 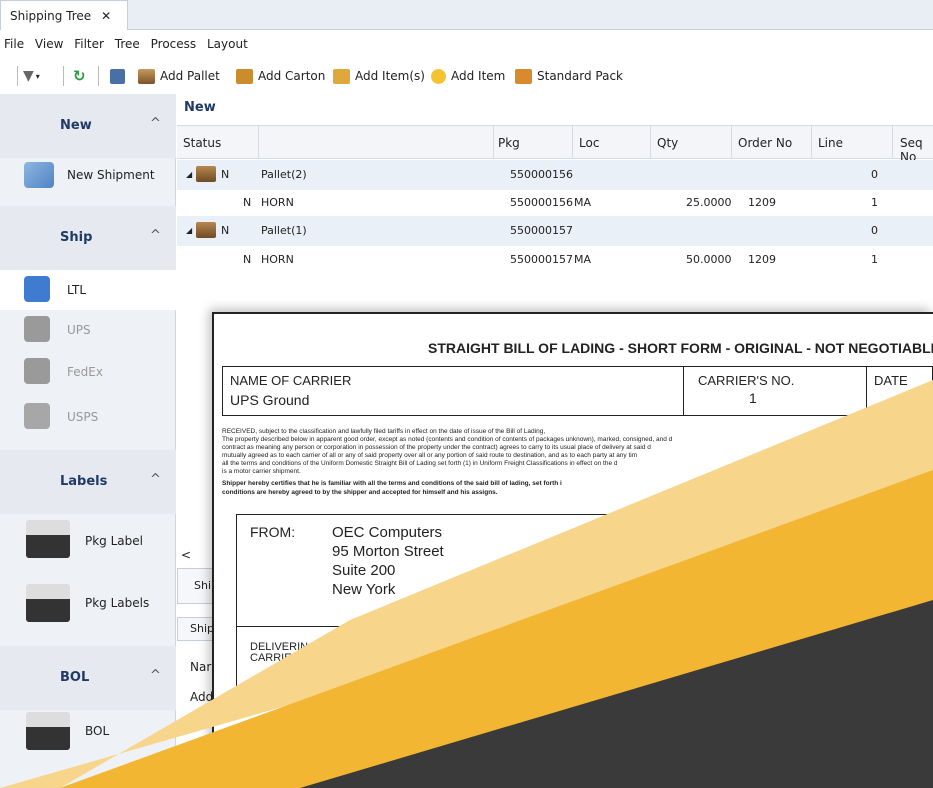 I want to click on section-header-labels: Labels ^, so click(x=88, y=482).